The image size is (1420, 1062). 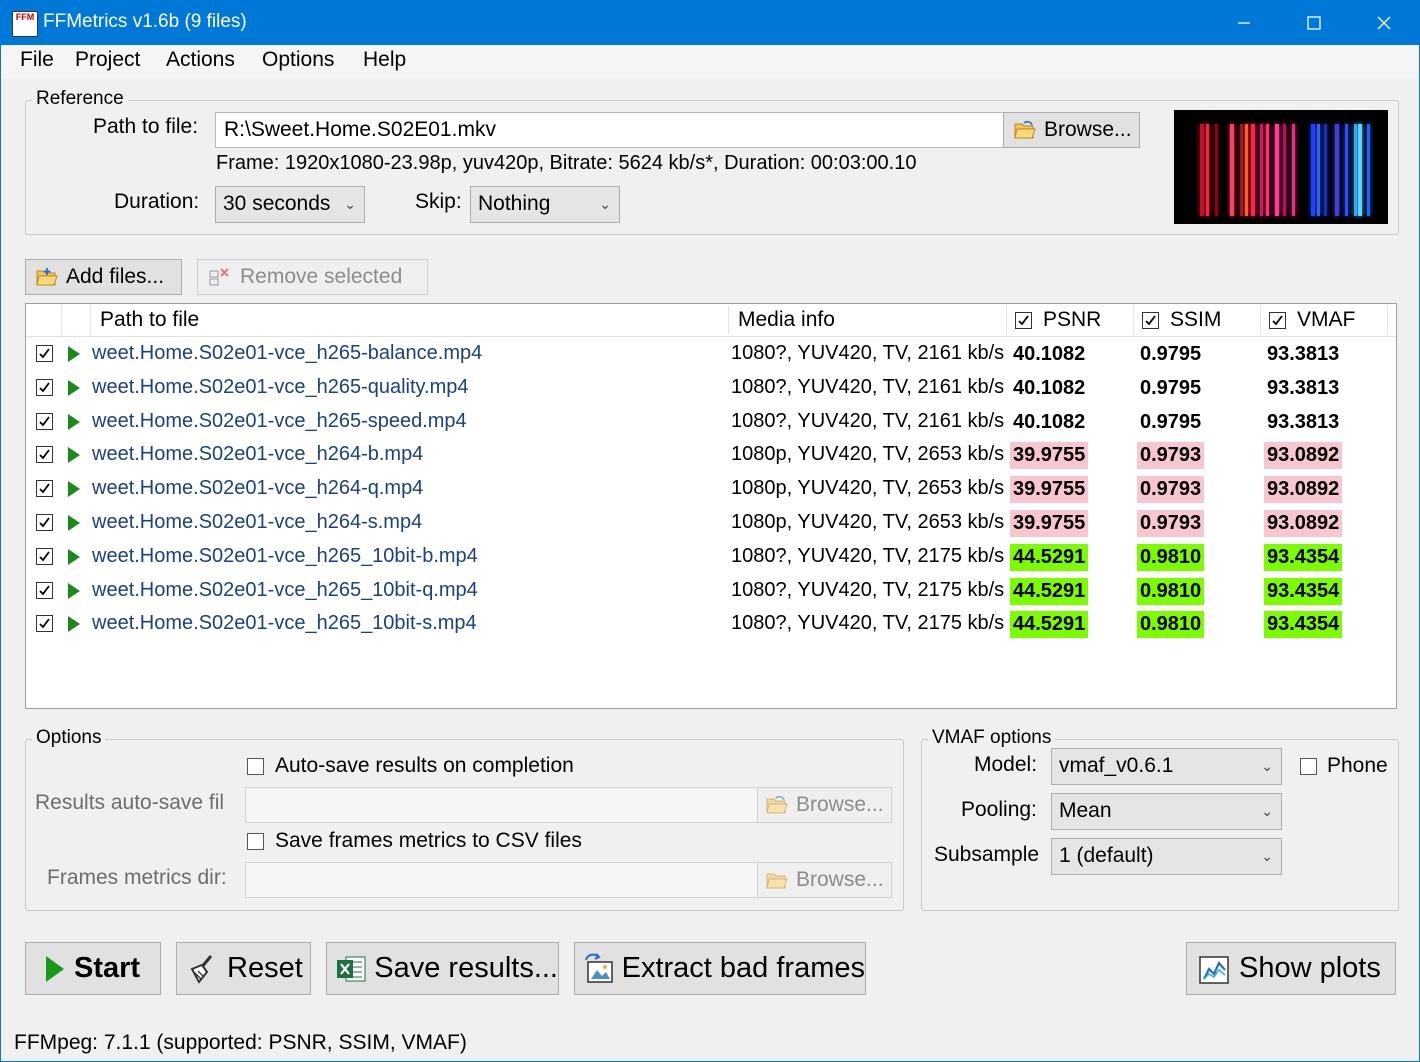 I want to click on row-path: weet.Home.S02e01-vce_h265_10bit-s.mp4, so click(x=284, y=623).